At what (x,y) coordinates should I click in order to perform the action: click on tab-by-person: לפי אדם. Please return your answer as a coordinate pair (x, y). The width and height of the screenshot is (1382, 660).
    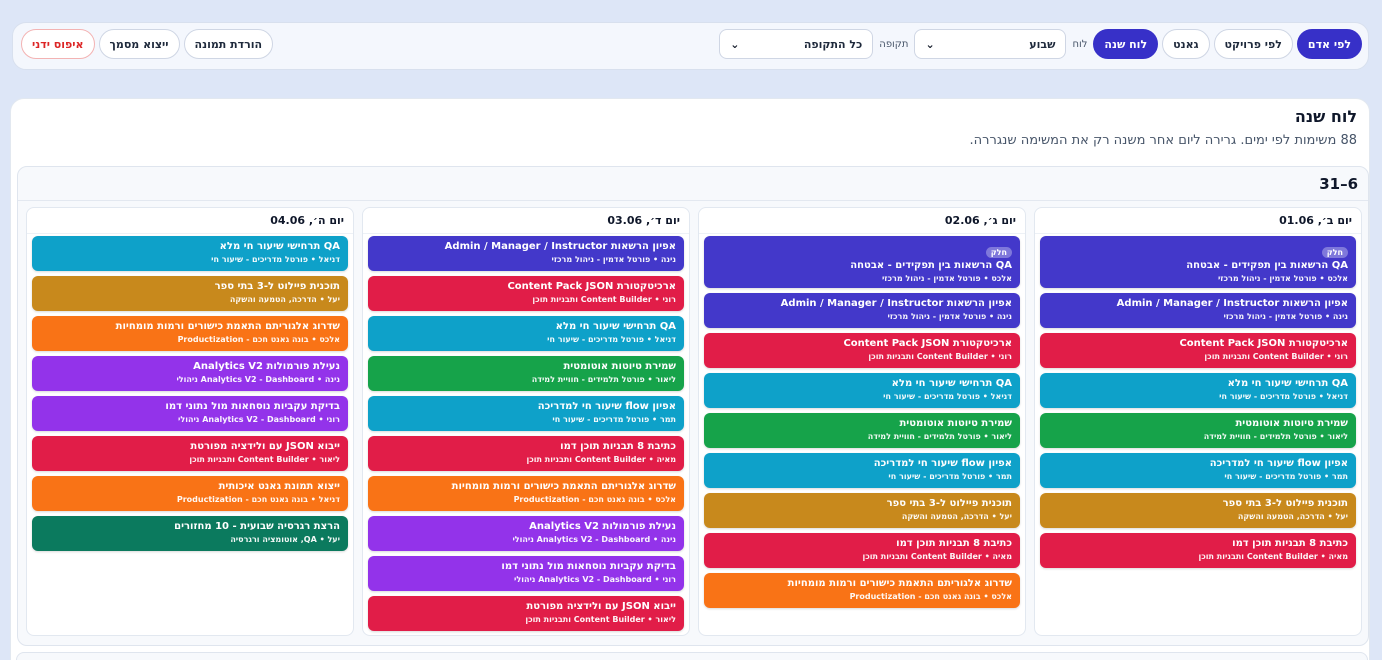
    Looking at the image, I should click on (1329, 44).